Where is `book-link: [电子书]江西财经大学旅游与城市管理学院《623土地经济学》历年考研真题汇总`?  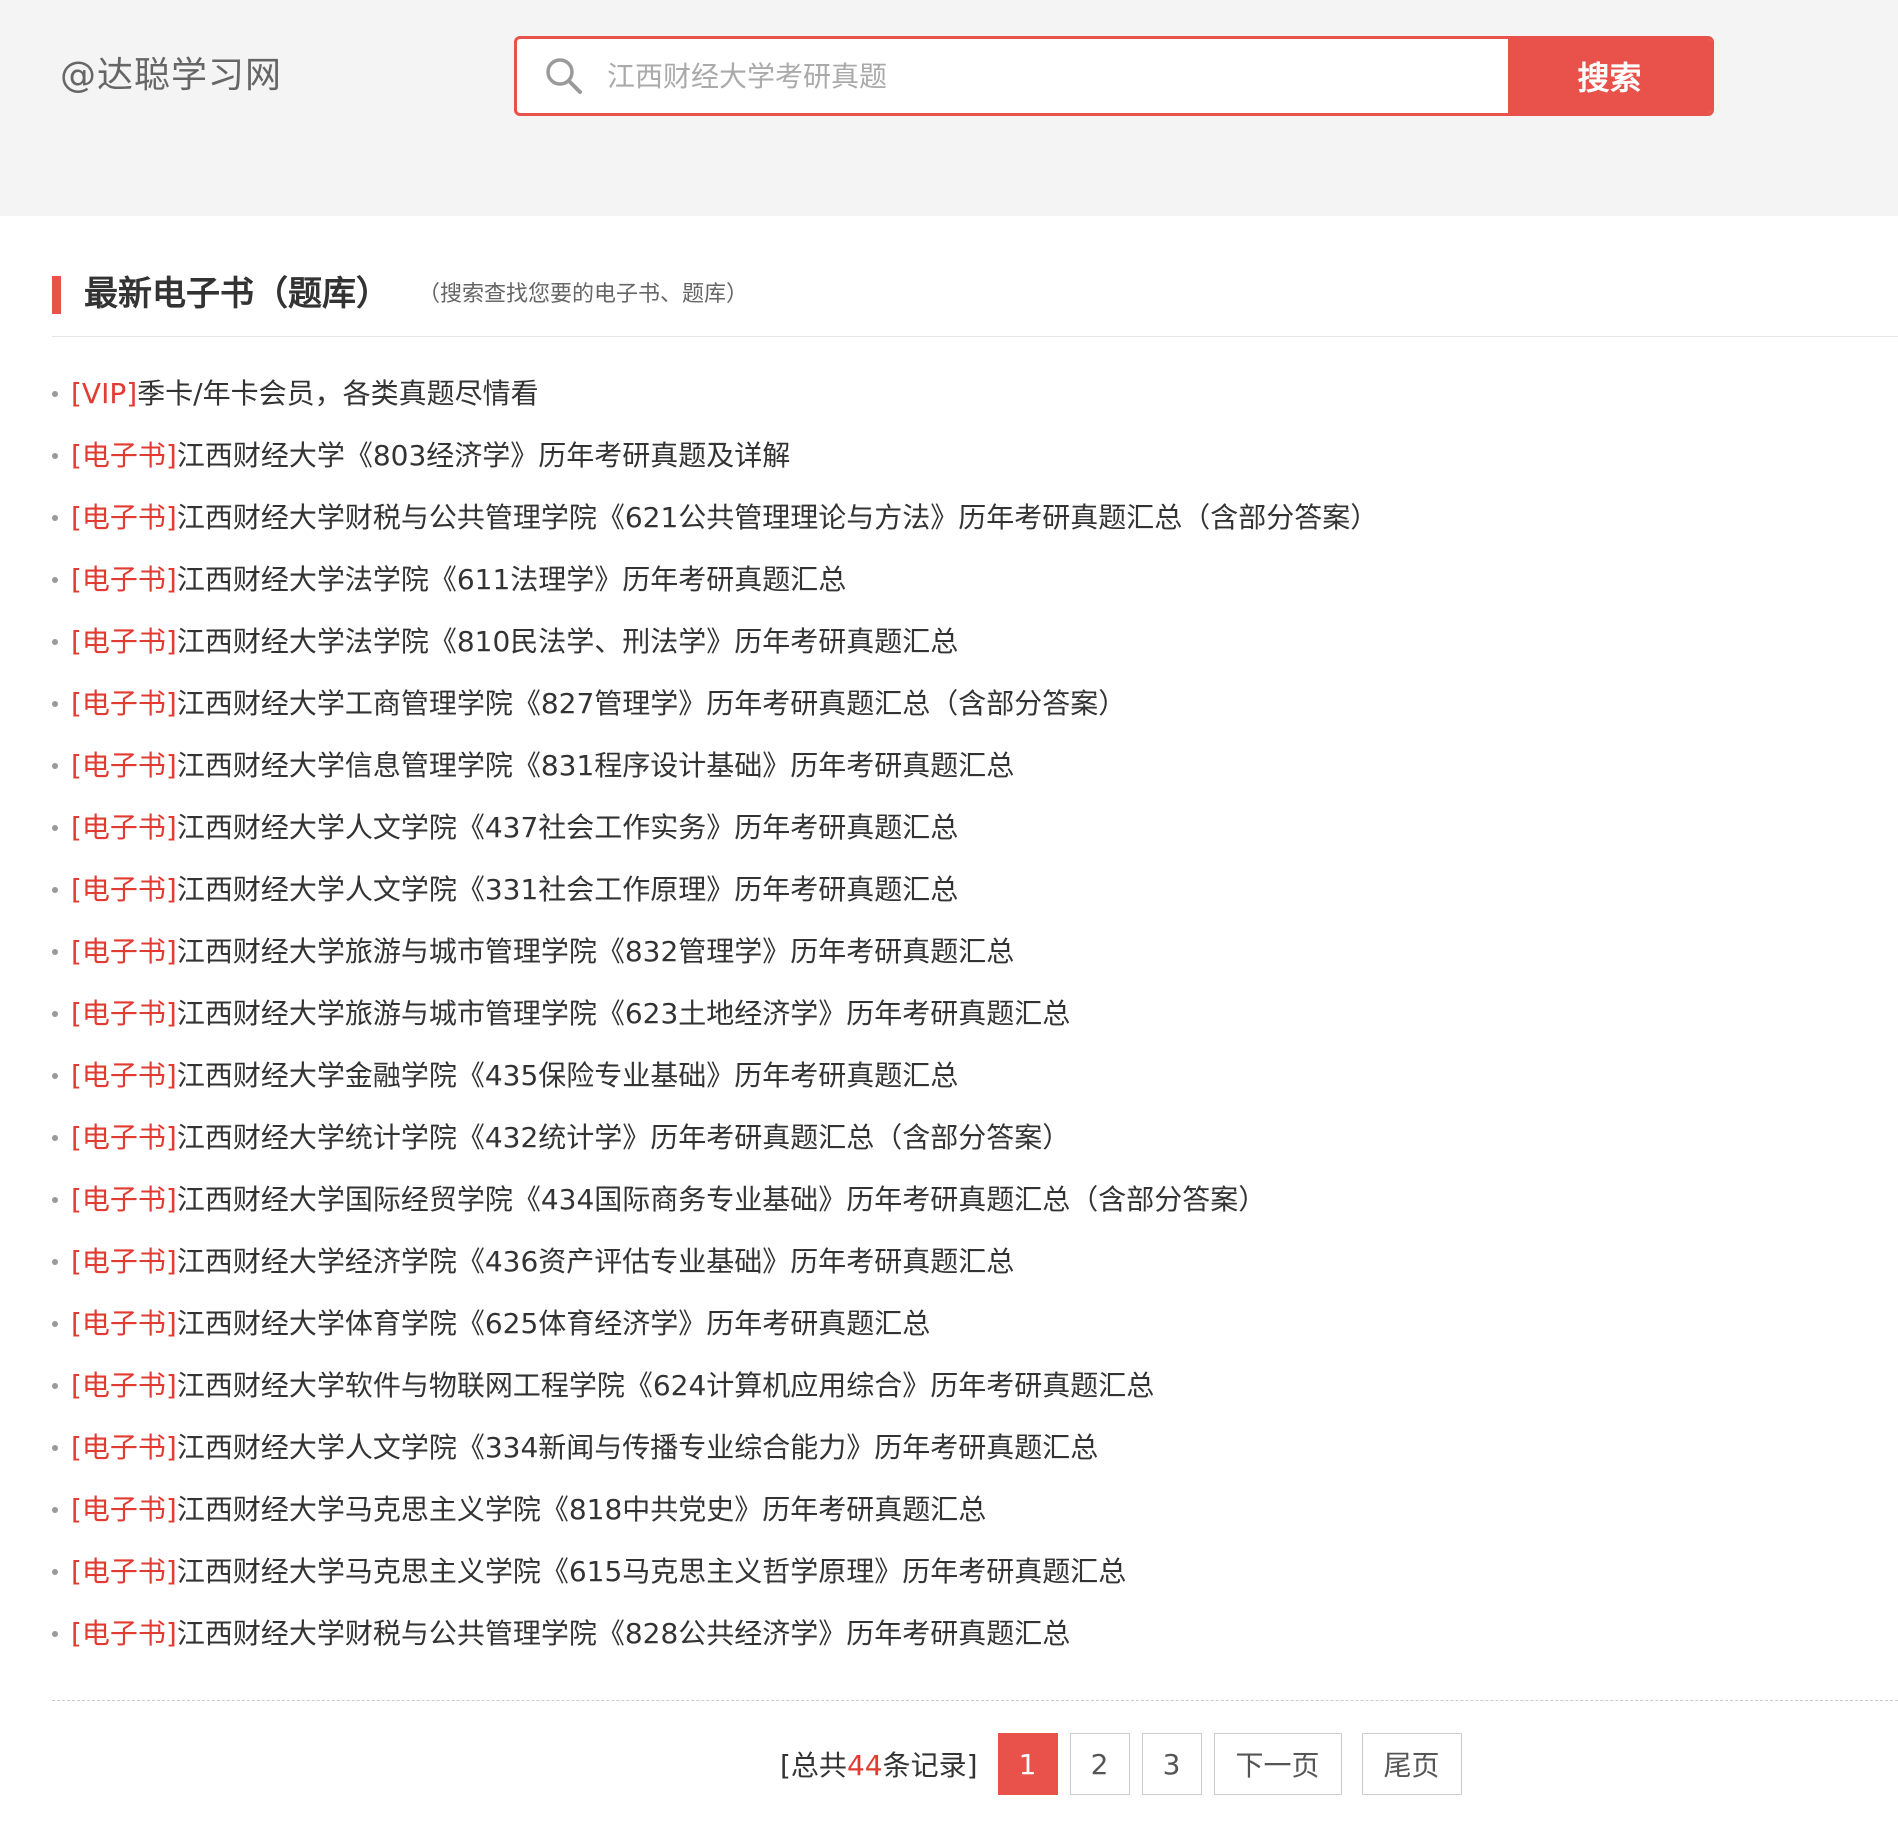 book-link: [电子书]江西财经大学旅游与城市管理学院《623土地经济学》历年考研真题汇总 is located at coordinates (570, 1014).